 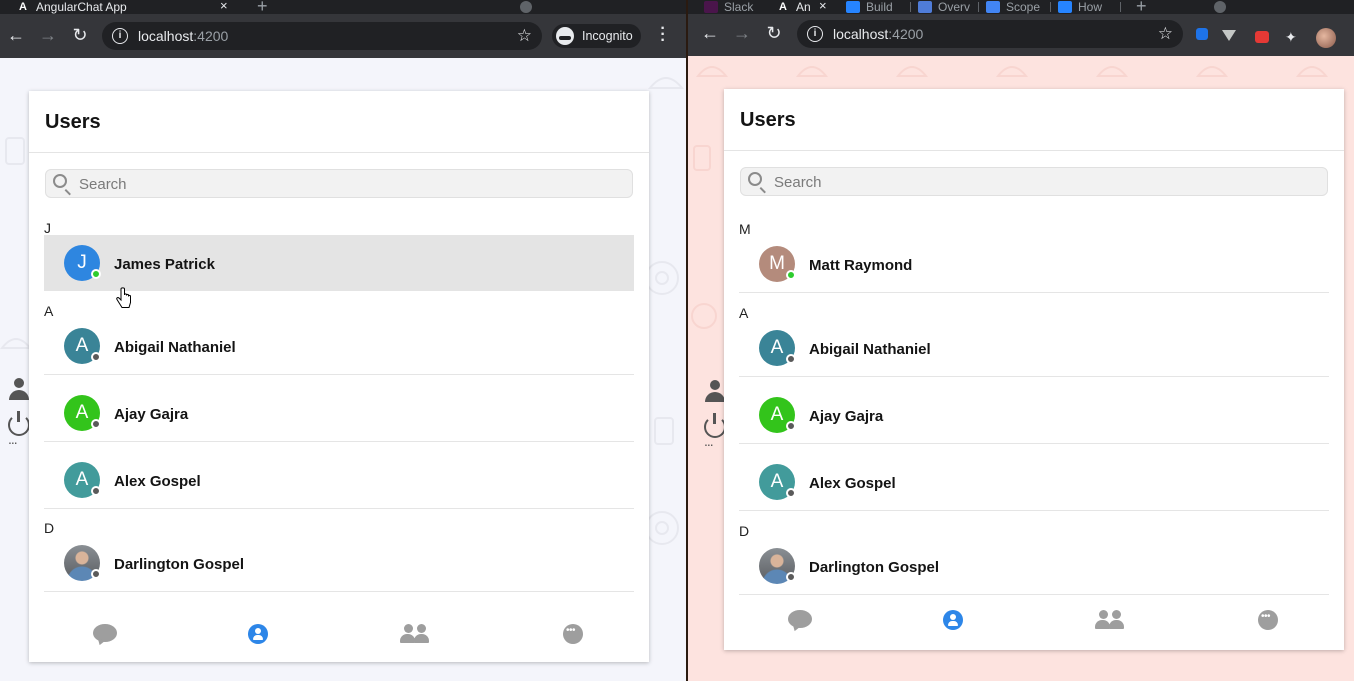 What do you see at coordinates (1292, 37) in the screenshot?
I see `puzzle-extensions-icon: ✦` at bounding box center [1292, 37].